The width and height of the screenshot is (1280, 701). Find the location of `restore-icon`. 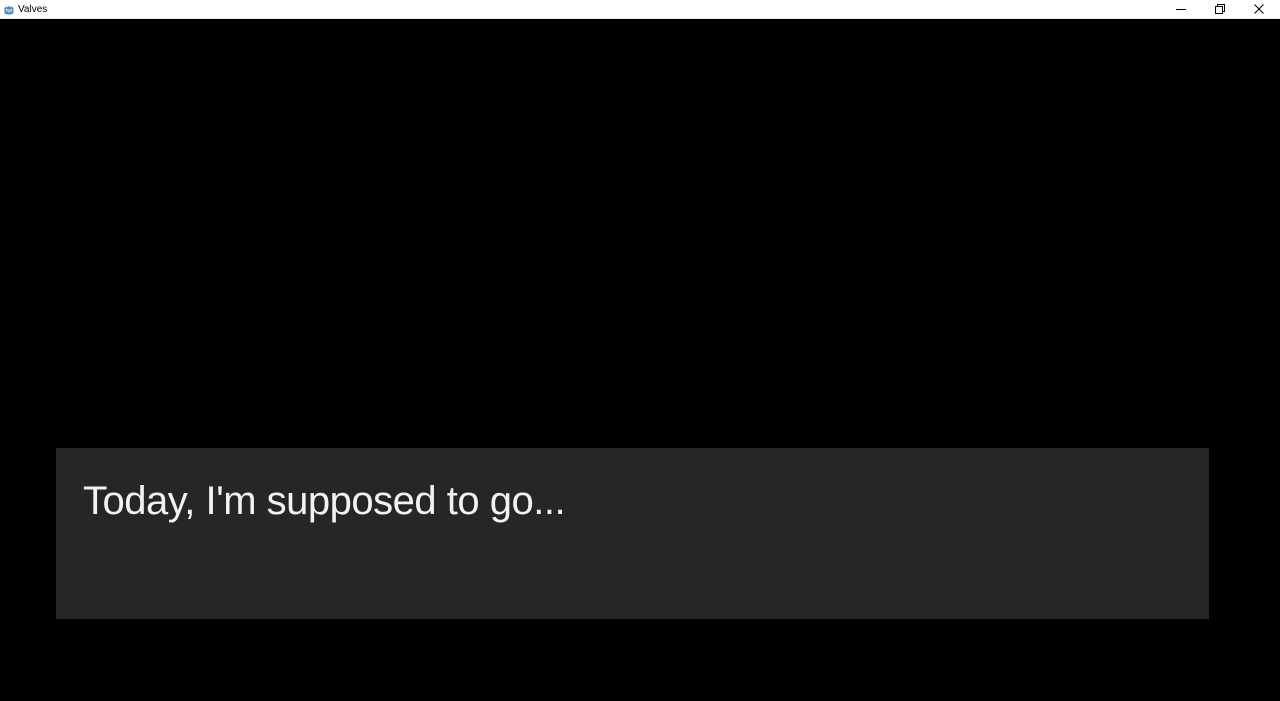

restore-icon is located at coordinates (1219, 9).